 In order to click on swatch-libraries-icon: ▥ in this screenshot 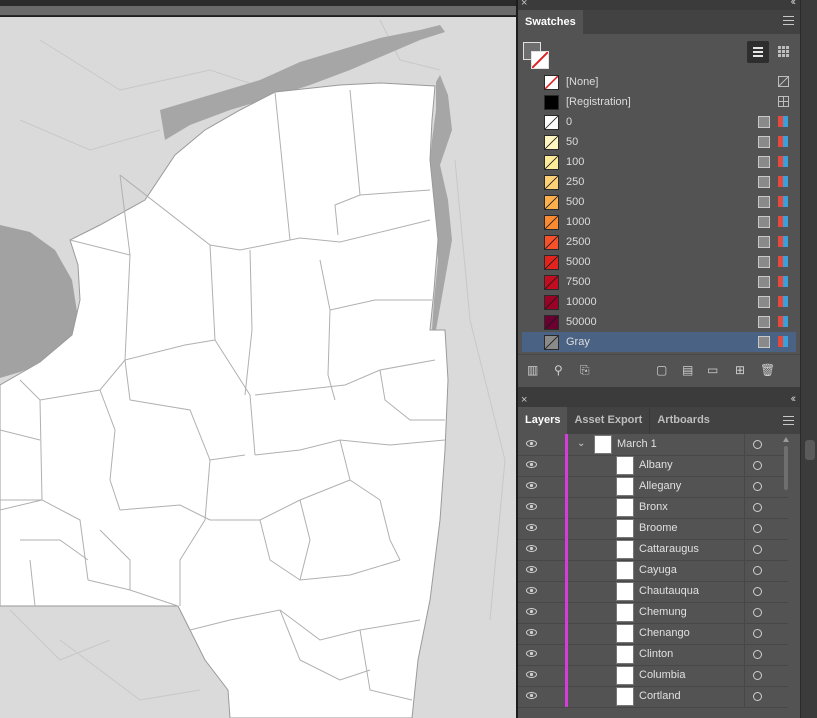, I will do `click(532, 370)`.